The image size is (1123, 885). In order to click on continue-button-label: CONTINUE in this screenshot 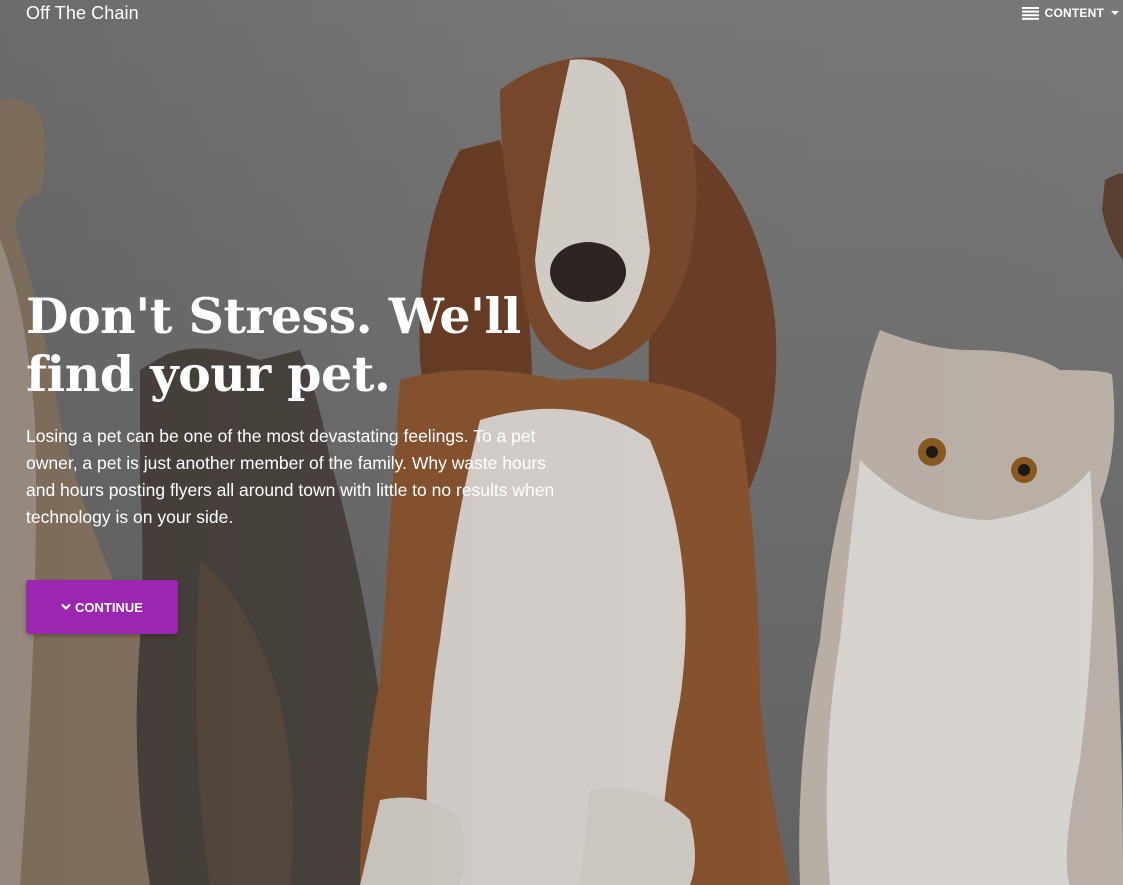, I will do `click(109, 607)`.